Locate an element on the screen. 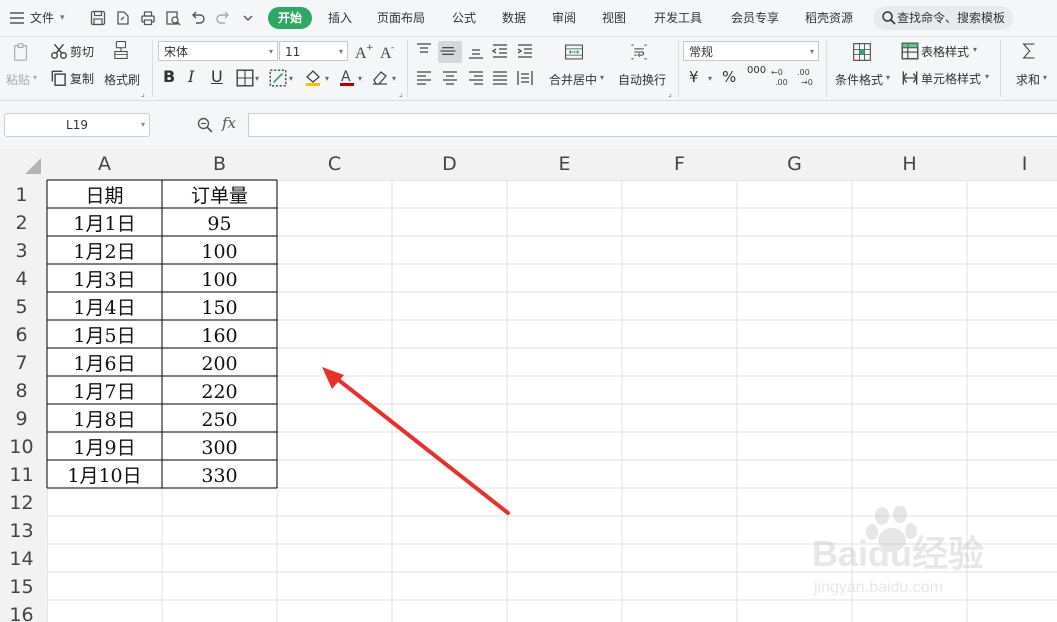 This screenshot has width=1057, height=622. font-color-icon: A is located at coordinates (347, 77).